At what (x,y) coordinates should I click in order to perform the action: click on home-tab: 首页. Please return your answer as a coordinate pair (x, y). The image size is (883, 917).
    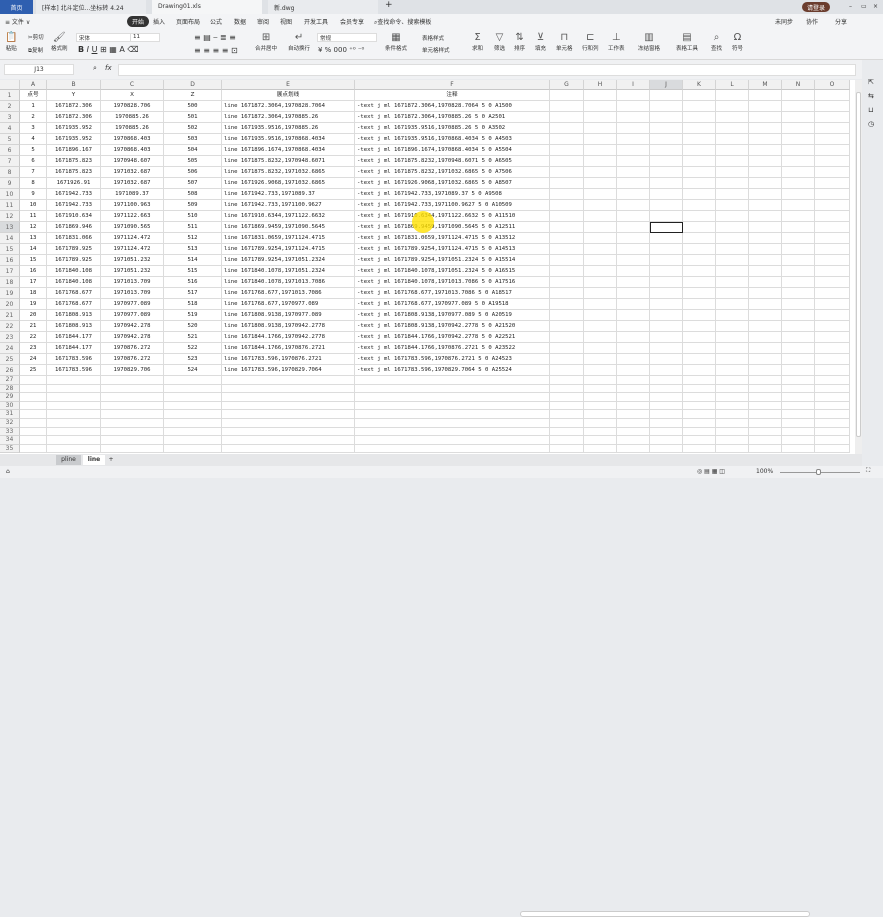
    Looking at the image, I should click on (16, 7).